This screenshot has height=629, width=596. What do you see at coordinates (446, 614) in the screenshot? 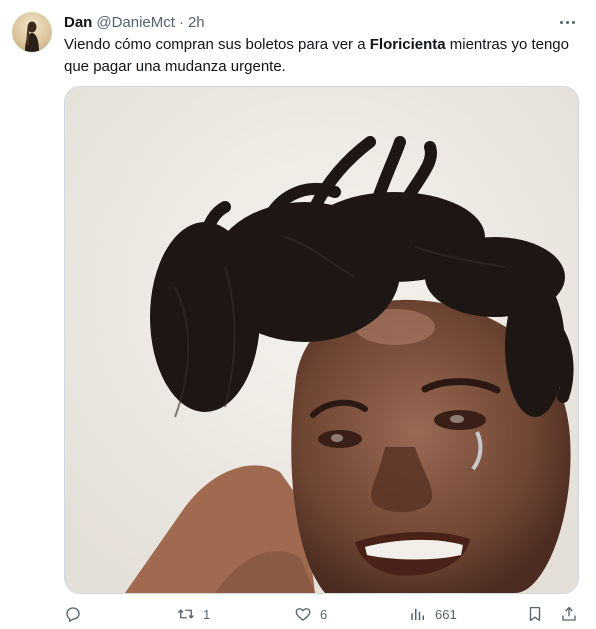
I see `views-count: 661` at bounding box center [446, 614].